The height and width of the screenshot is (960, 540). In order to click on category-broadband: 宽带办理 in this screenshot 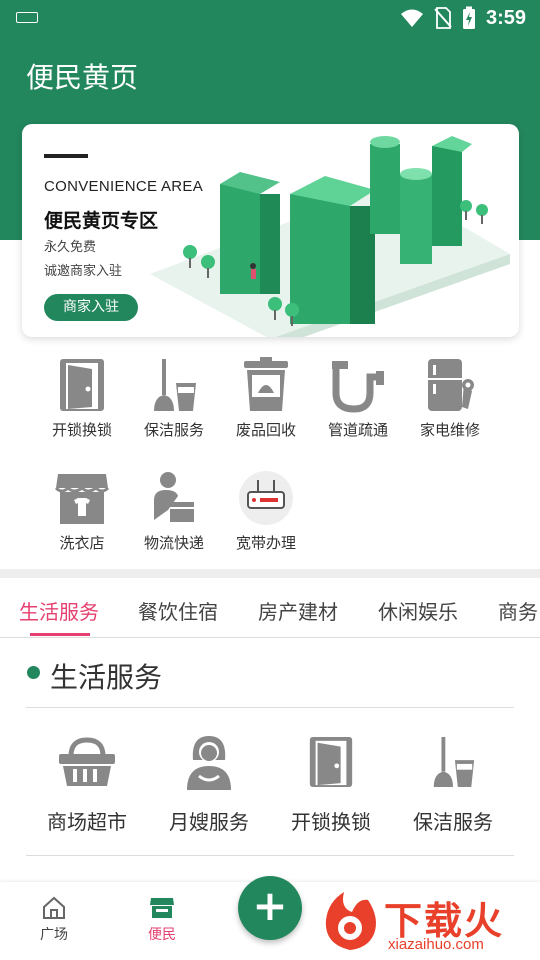, I will do `click(266, 511)`.